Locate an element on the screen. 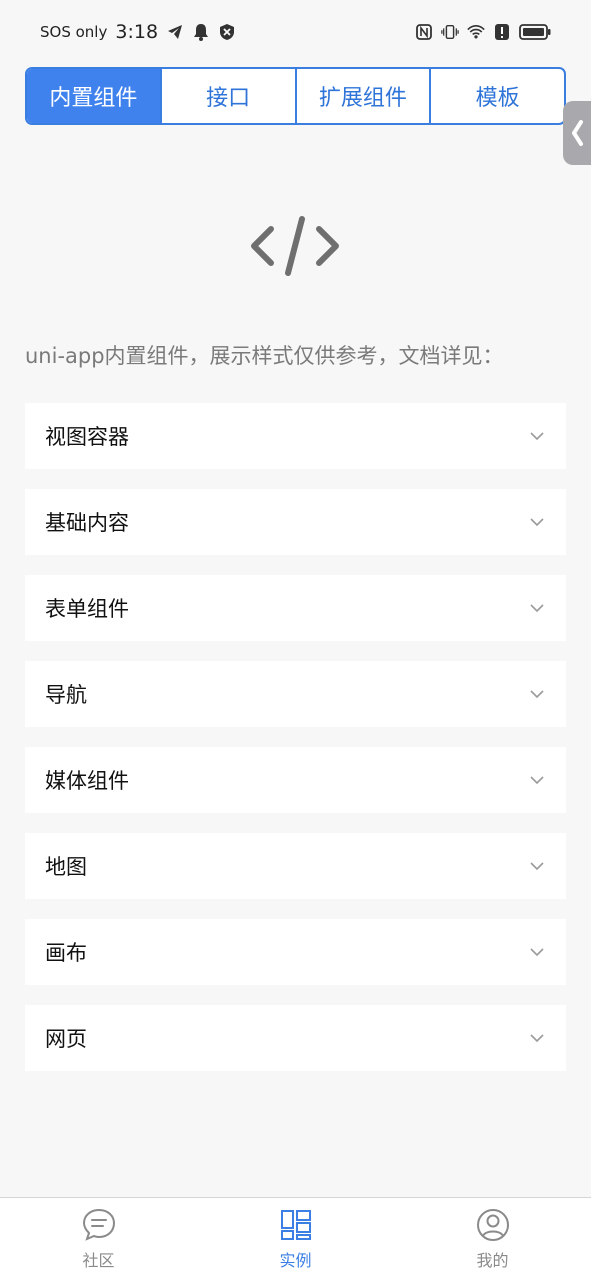 The height and width of the screenshot is (1280, 591). list-item-navigation: 导航 is located at coordinates (295, 694).